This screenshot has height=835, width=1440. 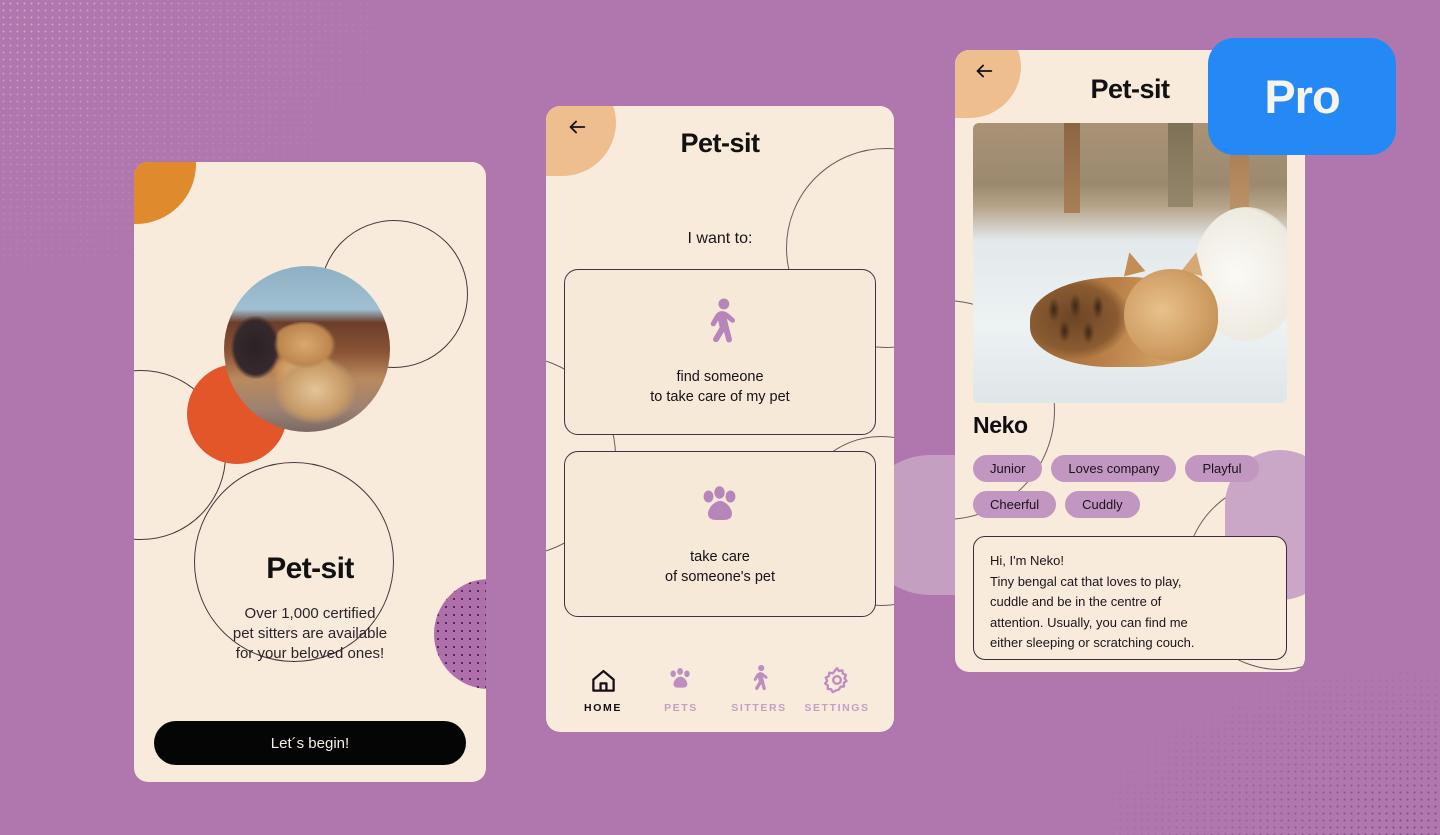 I want to click on bottom-navigation: Home Pets Sitters Settings, so click(x=720, y=689).